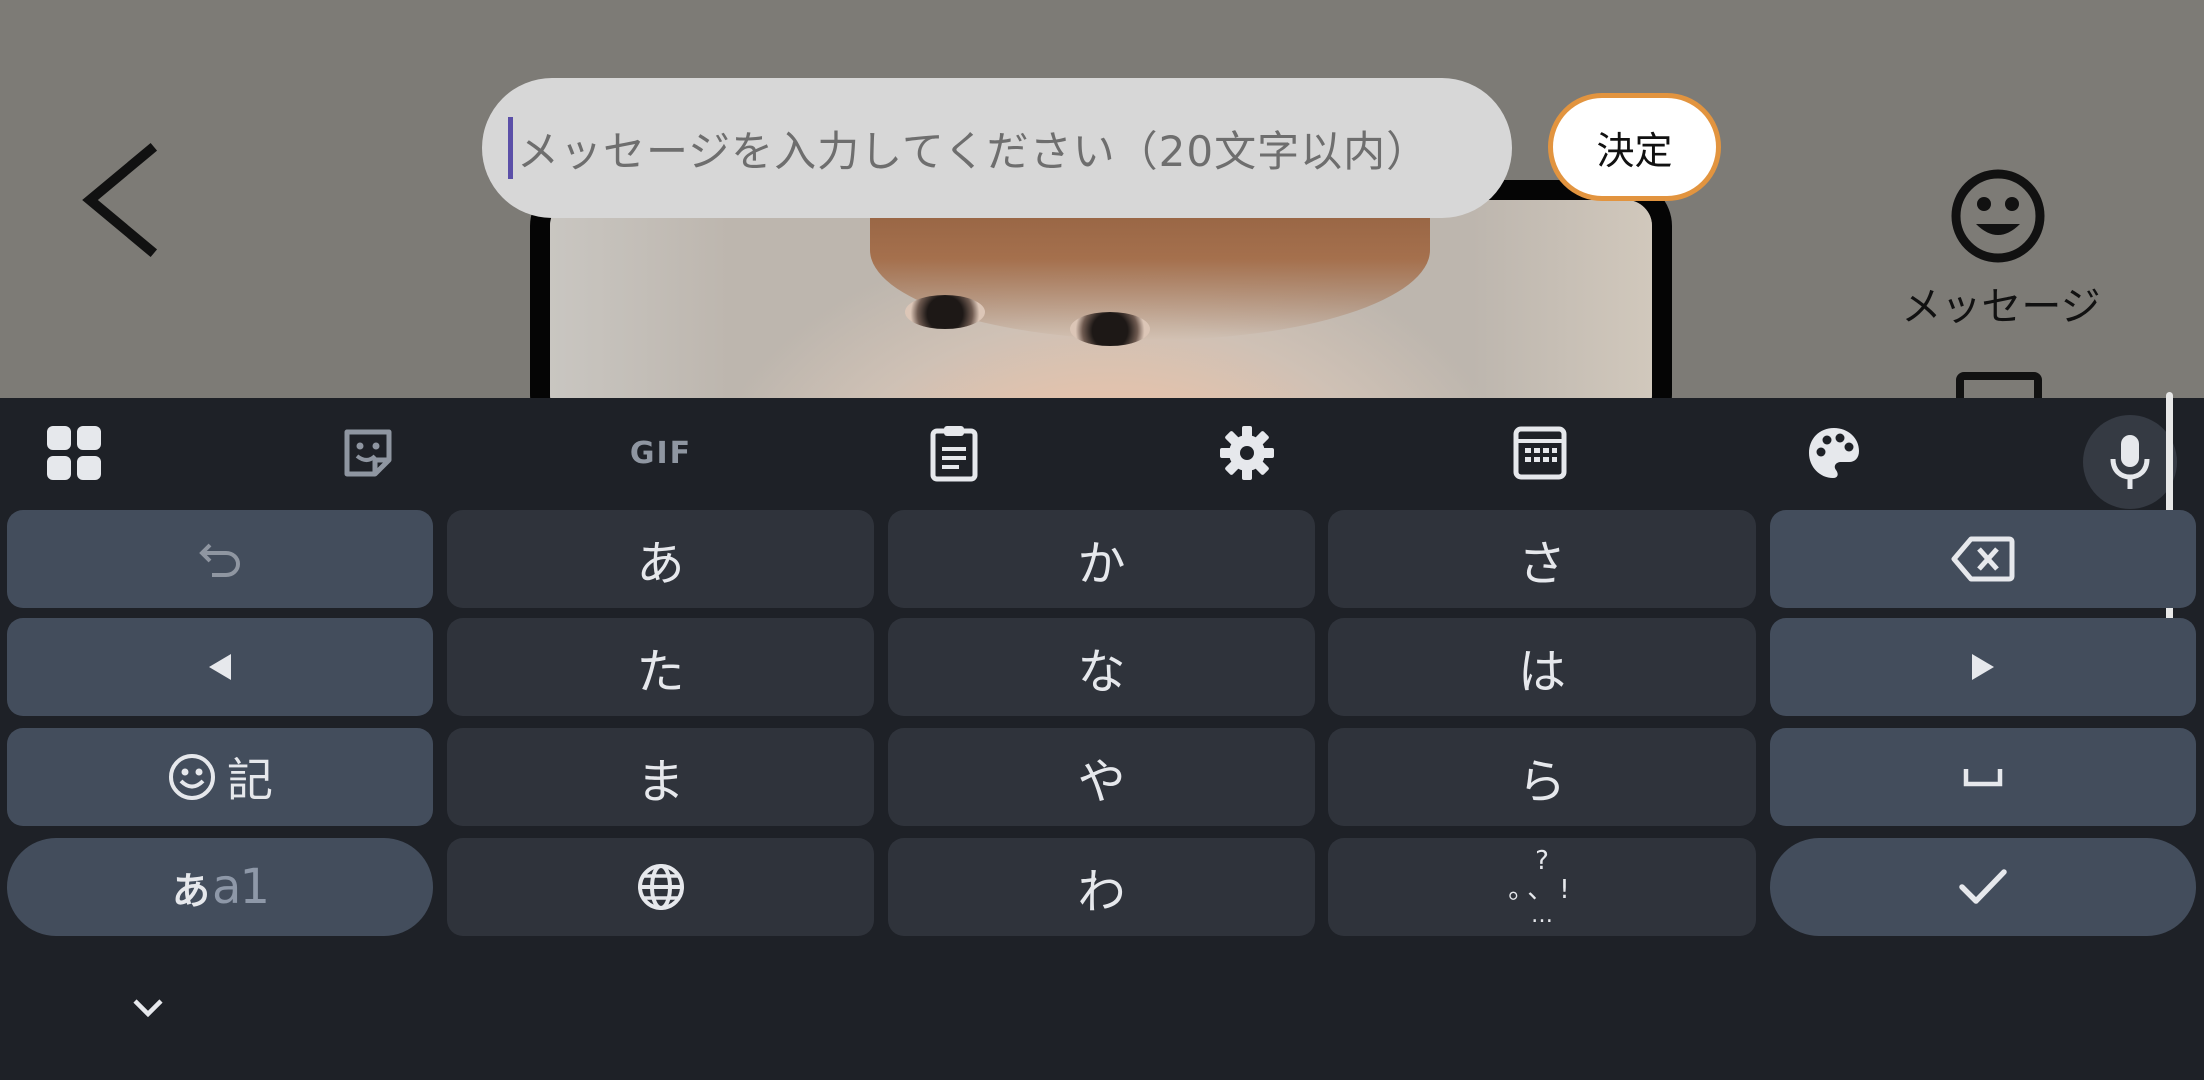  What do you see at coordinates (250, 780) in the screenshot?
I see `emoji-symbol-label: 記` at bounding box center [250, 780].